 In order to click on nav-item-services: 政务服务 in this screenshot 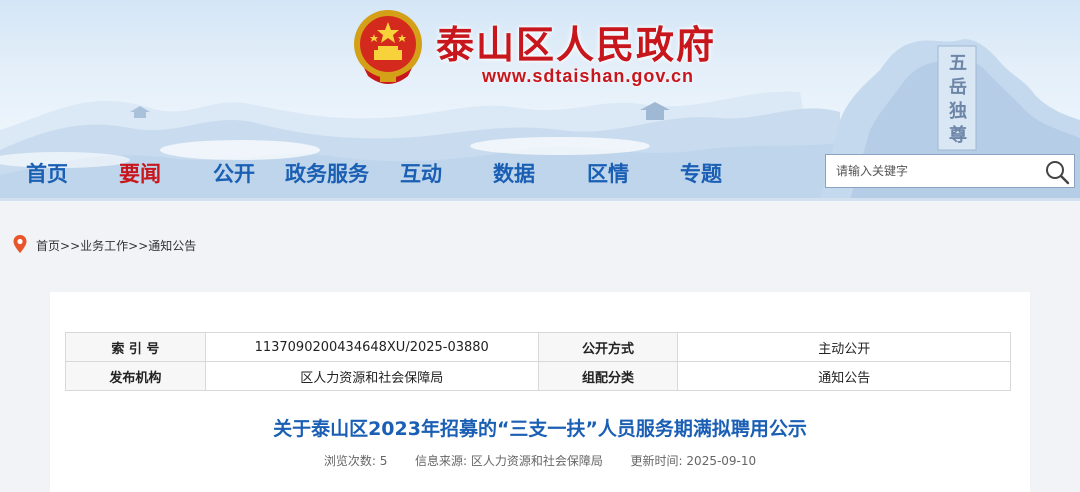, I will do `click(327, 173)`.